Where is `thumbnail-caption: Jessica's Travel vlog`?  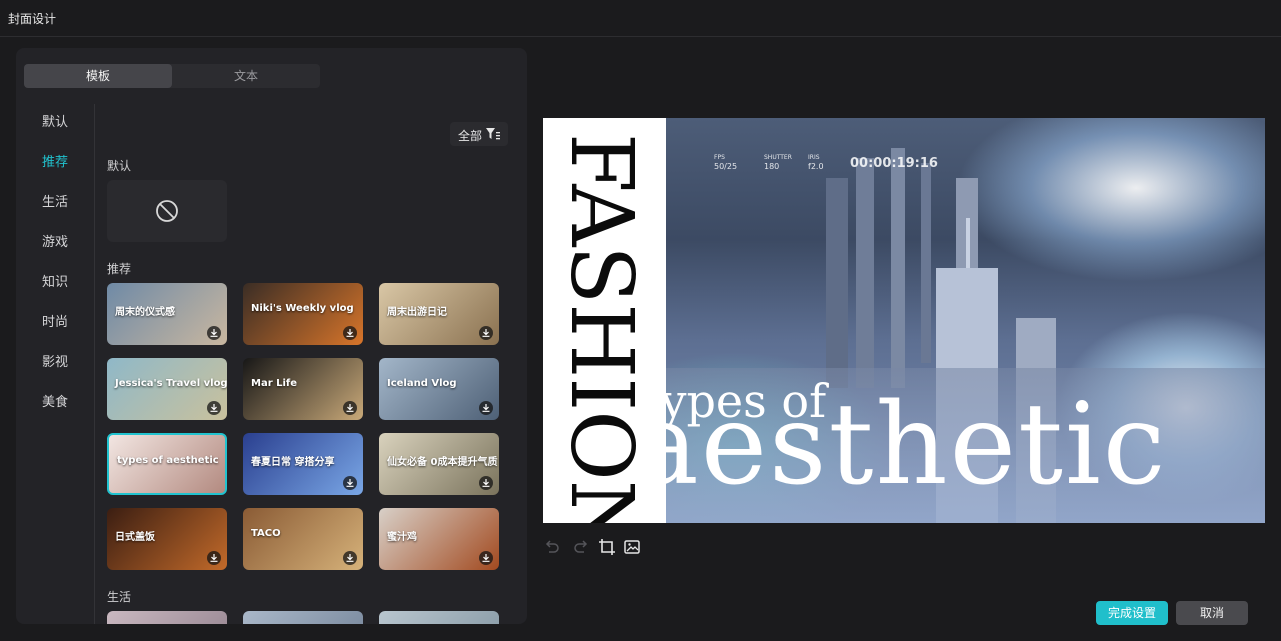 thumbnail-caption: Jessica's Travel vlog is located at coordinates (171, 383).